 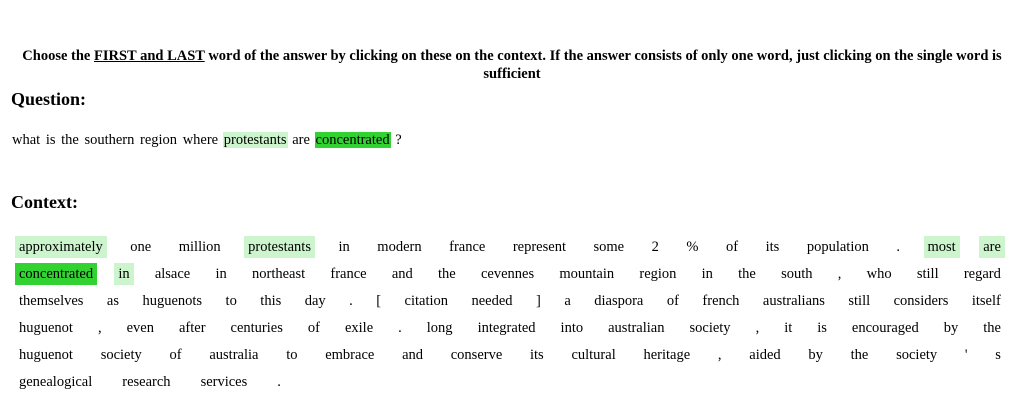 I want to click on context-word: 2, so click(x=655, y=247).